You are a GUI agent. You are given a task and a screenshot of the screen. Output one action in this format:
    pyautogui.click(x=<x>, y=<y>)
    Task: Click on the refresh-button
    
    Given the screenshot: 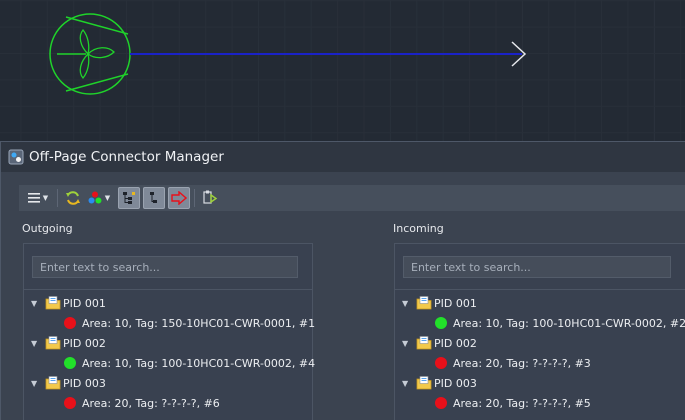 What is the action you would take?
    pyautogui.click(x=73, y=198)
    